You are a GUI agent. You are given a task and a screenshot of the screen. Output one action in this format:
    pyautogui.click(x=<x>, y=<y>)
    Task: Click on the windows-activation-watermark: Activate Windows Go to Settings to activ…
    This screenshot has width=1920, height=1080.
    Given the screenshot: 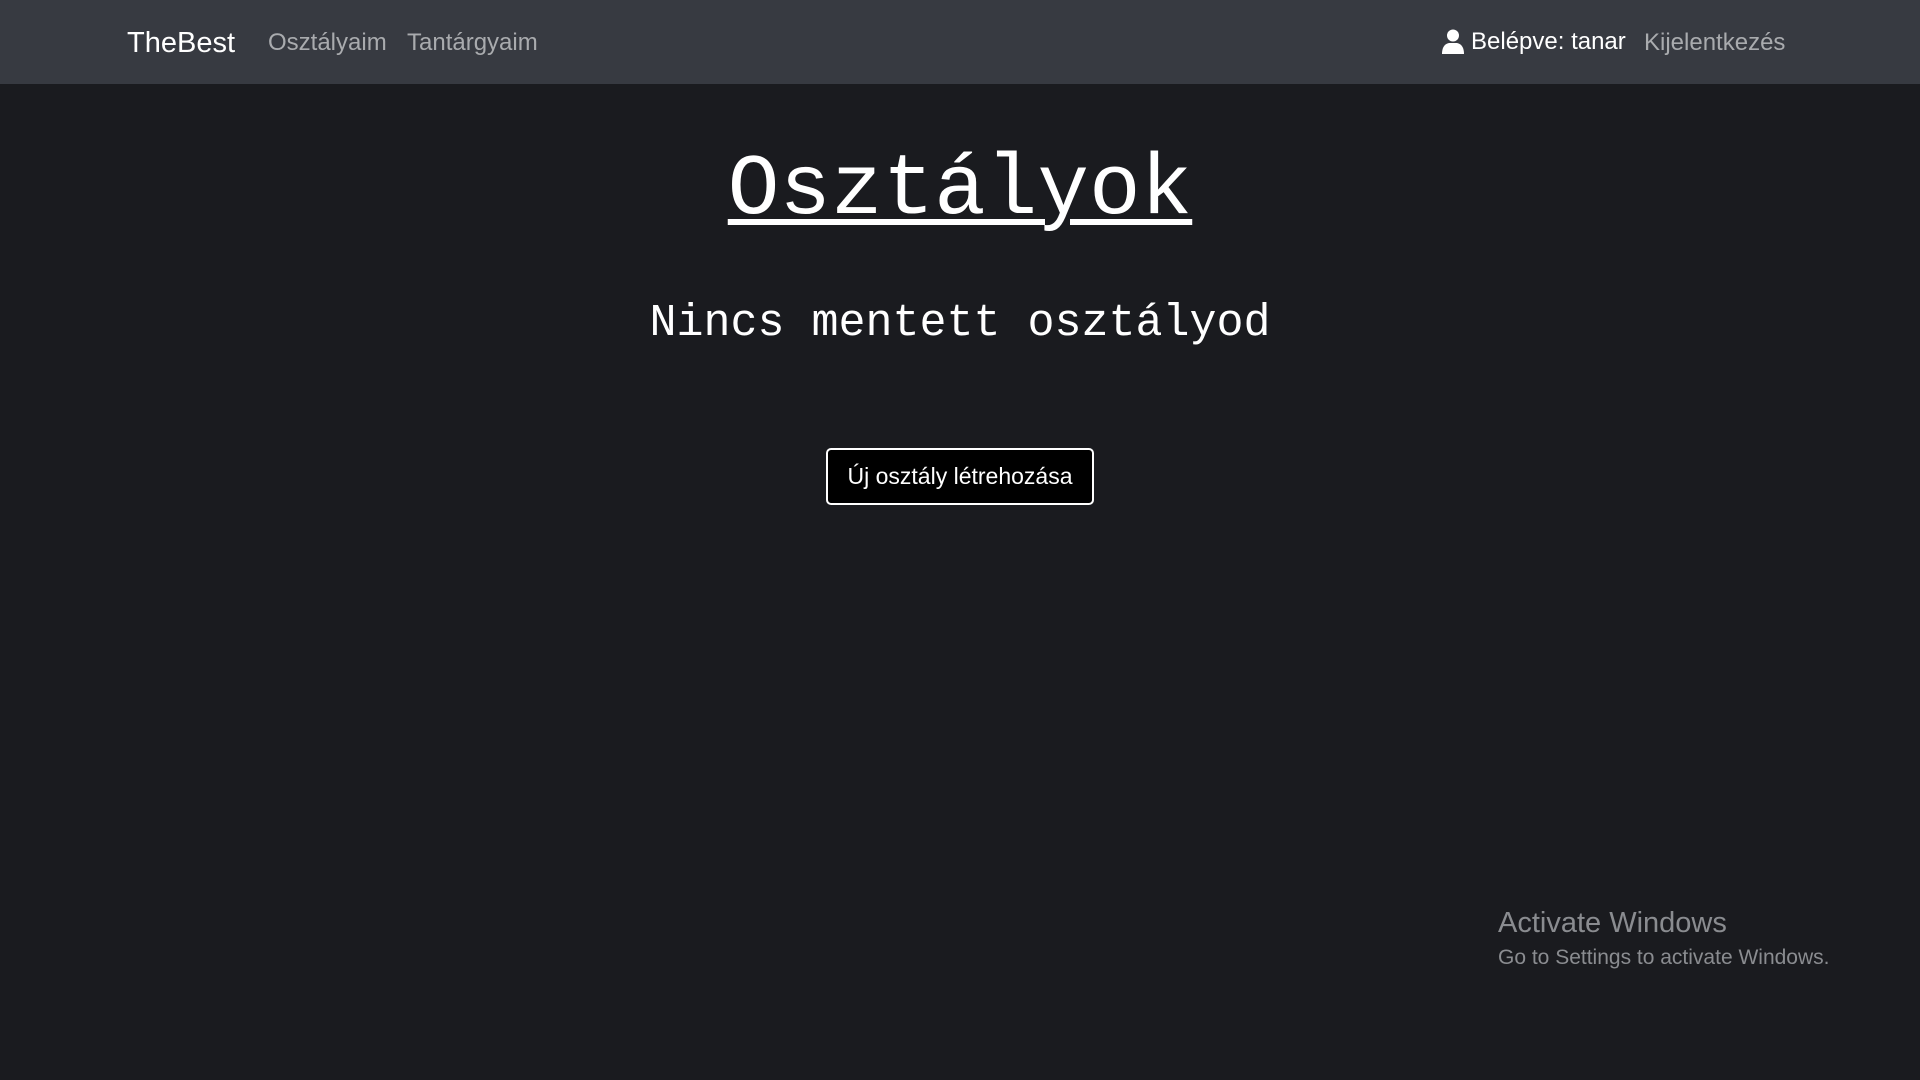 What is the action you would take?
    pyautogui.click(x=1664, y=937)
    